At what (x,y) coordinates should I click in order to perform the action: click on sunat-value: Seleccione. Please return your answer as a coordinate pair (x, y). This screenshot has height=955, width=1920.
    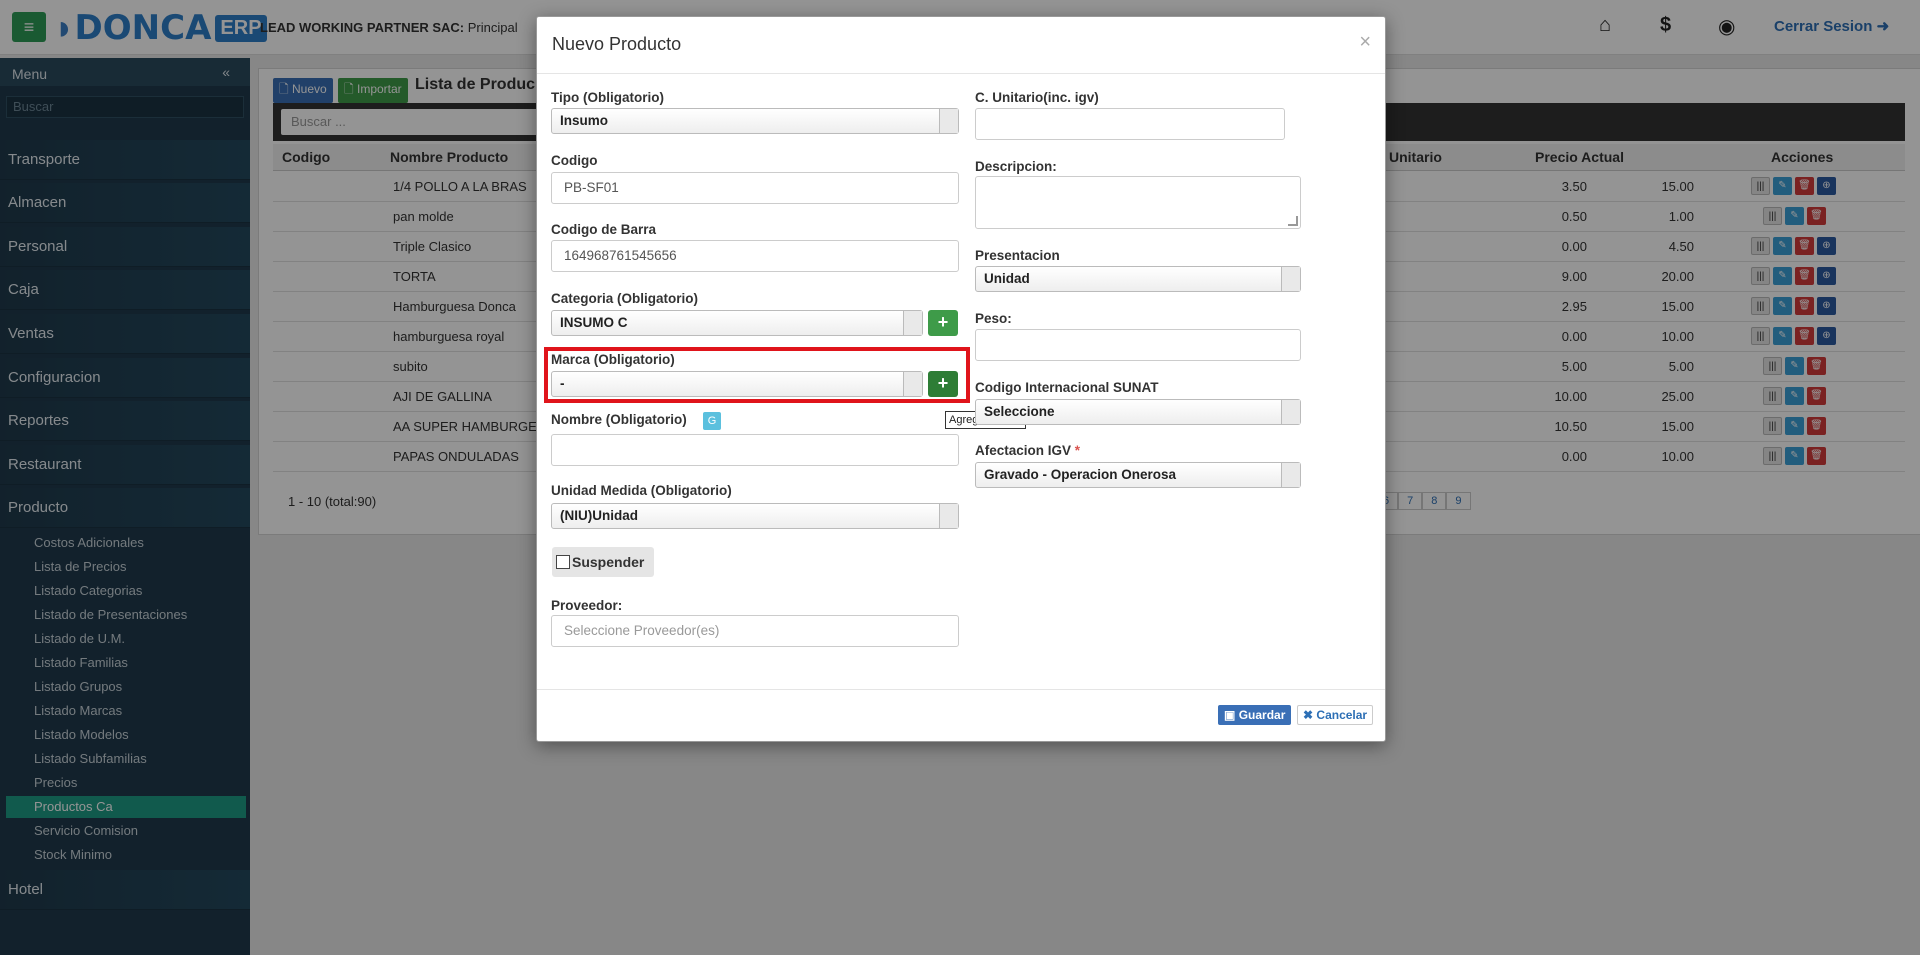
    Looking at the image, I should click on (1019, 411).